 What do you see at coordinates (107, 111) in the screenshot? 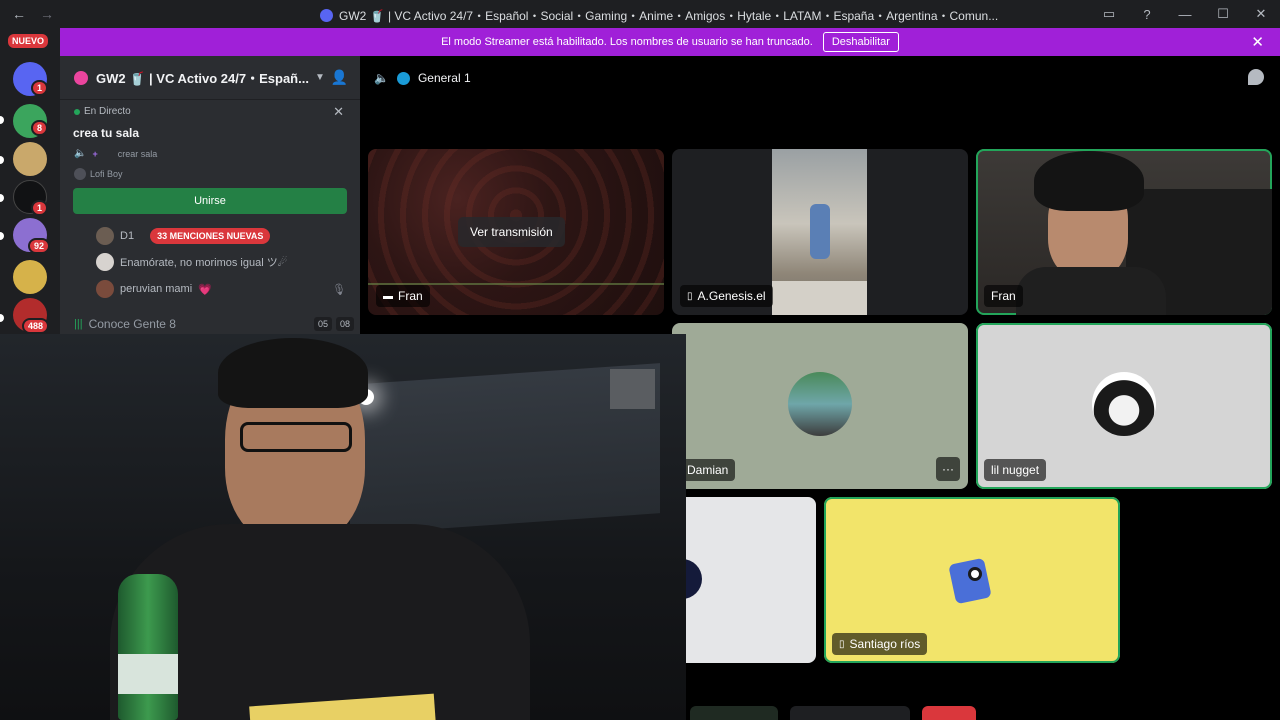
I see `live-label-text: En Directo` at bounding box center [107, 111].